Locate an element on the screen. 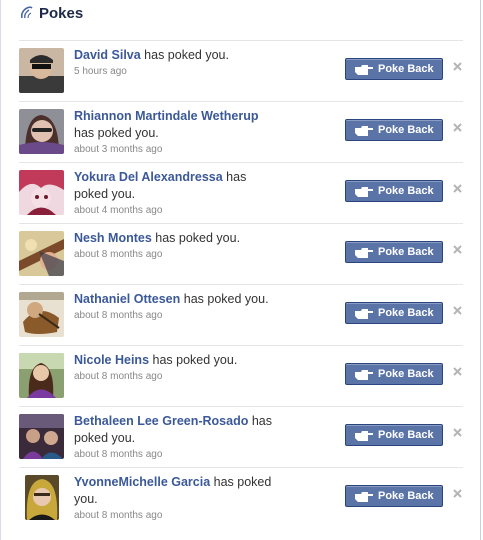 Image resolution: width=483 pixels, height=540 pixels. poke-timestamp: about 3 months ago is located at coordinates (118, 149).